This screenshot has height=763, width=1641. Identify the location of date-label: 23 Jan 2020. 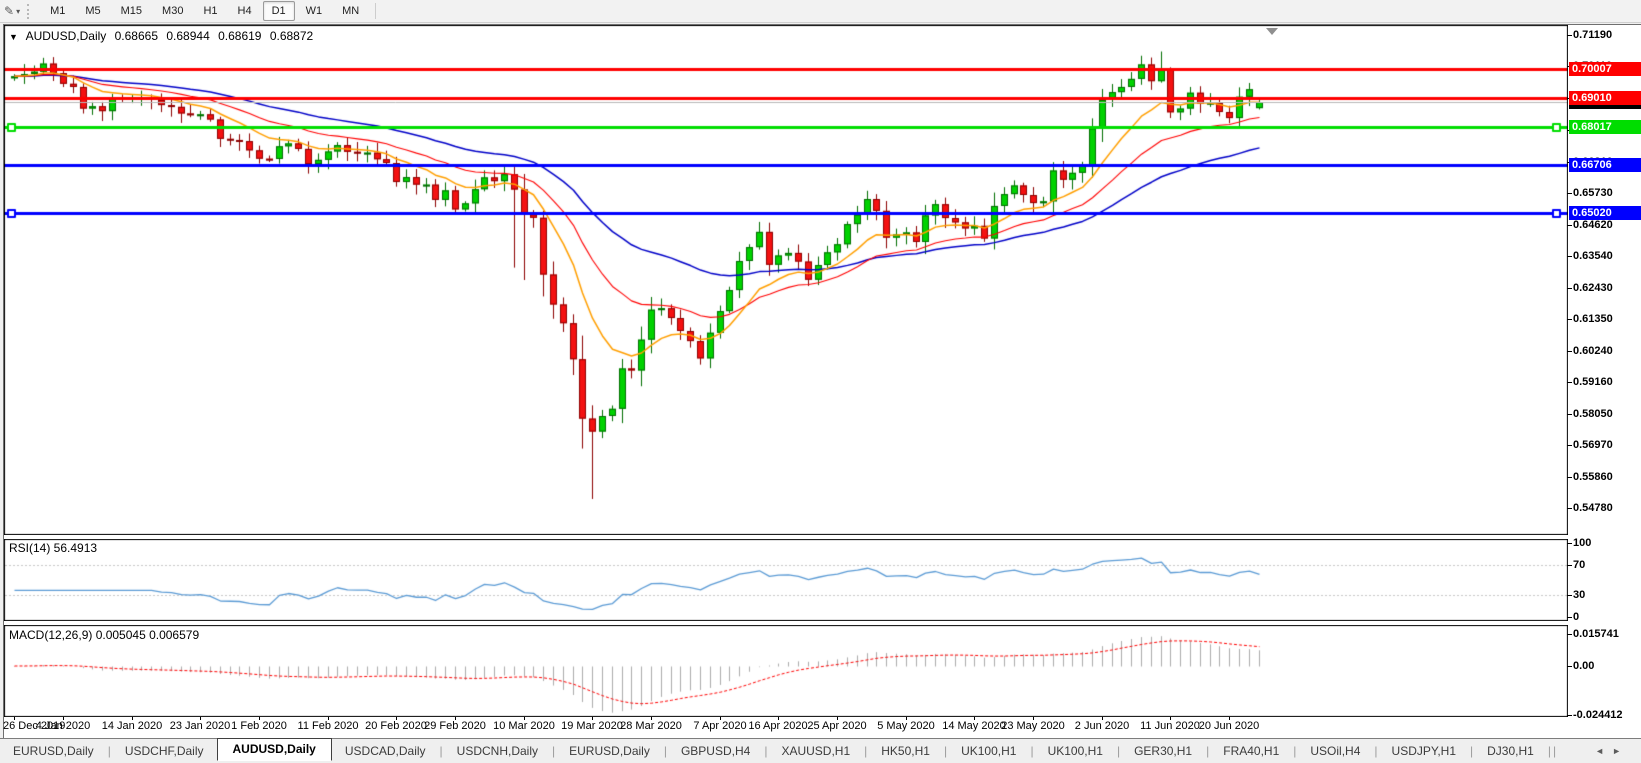
(200, 726).